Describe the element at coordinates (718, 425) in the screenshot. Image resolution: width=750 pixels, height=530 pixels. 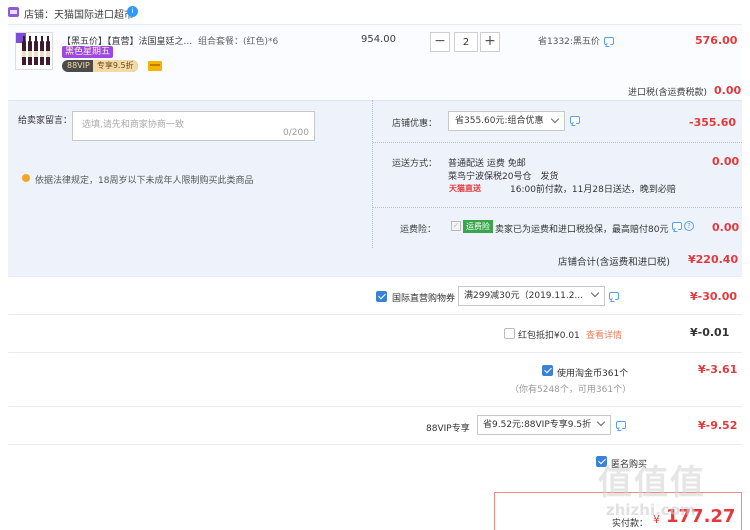
I see `vip88-value: ¥-9.52` at that location.